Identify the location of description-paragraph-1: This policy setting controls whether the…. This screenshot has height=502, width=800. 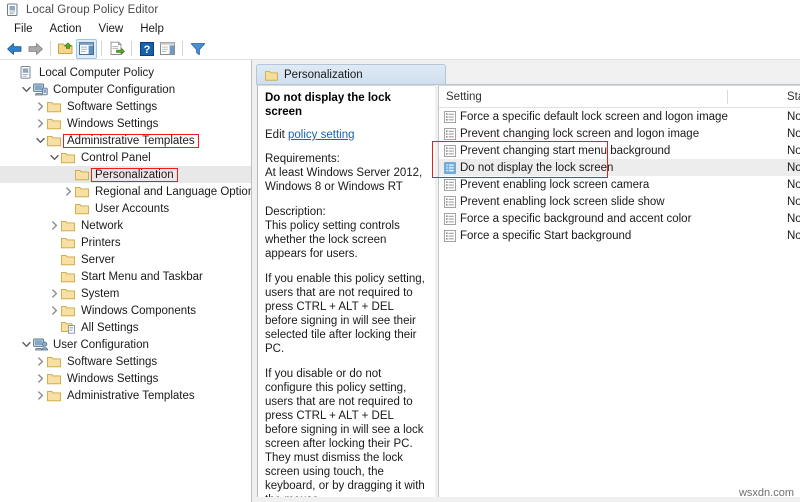
(332, 240).